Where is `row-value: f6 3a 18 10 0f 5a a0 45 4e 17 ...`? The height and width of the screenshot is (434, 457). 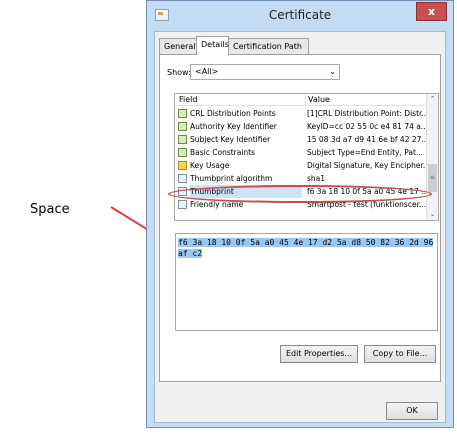
row-value: f6 3a 18 10 0f 5a a0 45 4e 17 ... is located at coordinates (367, 191).